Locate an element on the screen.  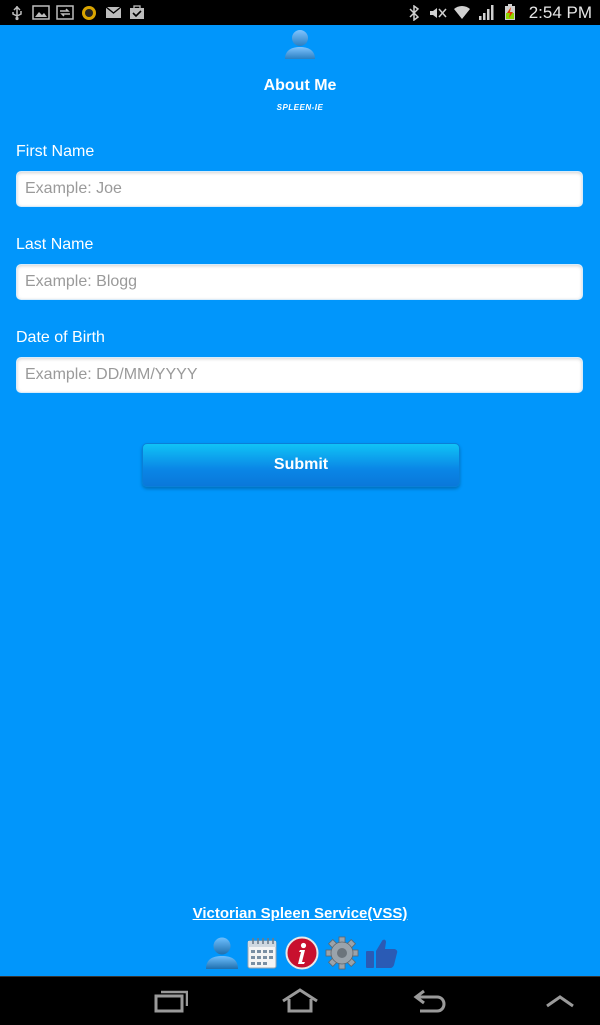
recent-apps-icon is located at coordinates (170, 1001).